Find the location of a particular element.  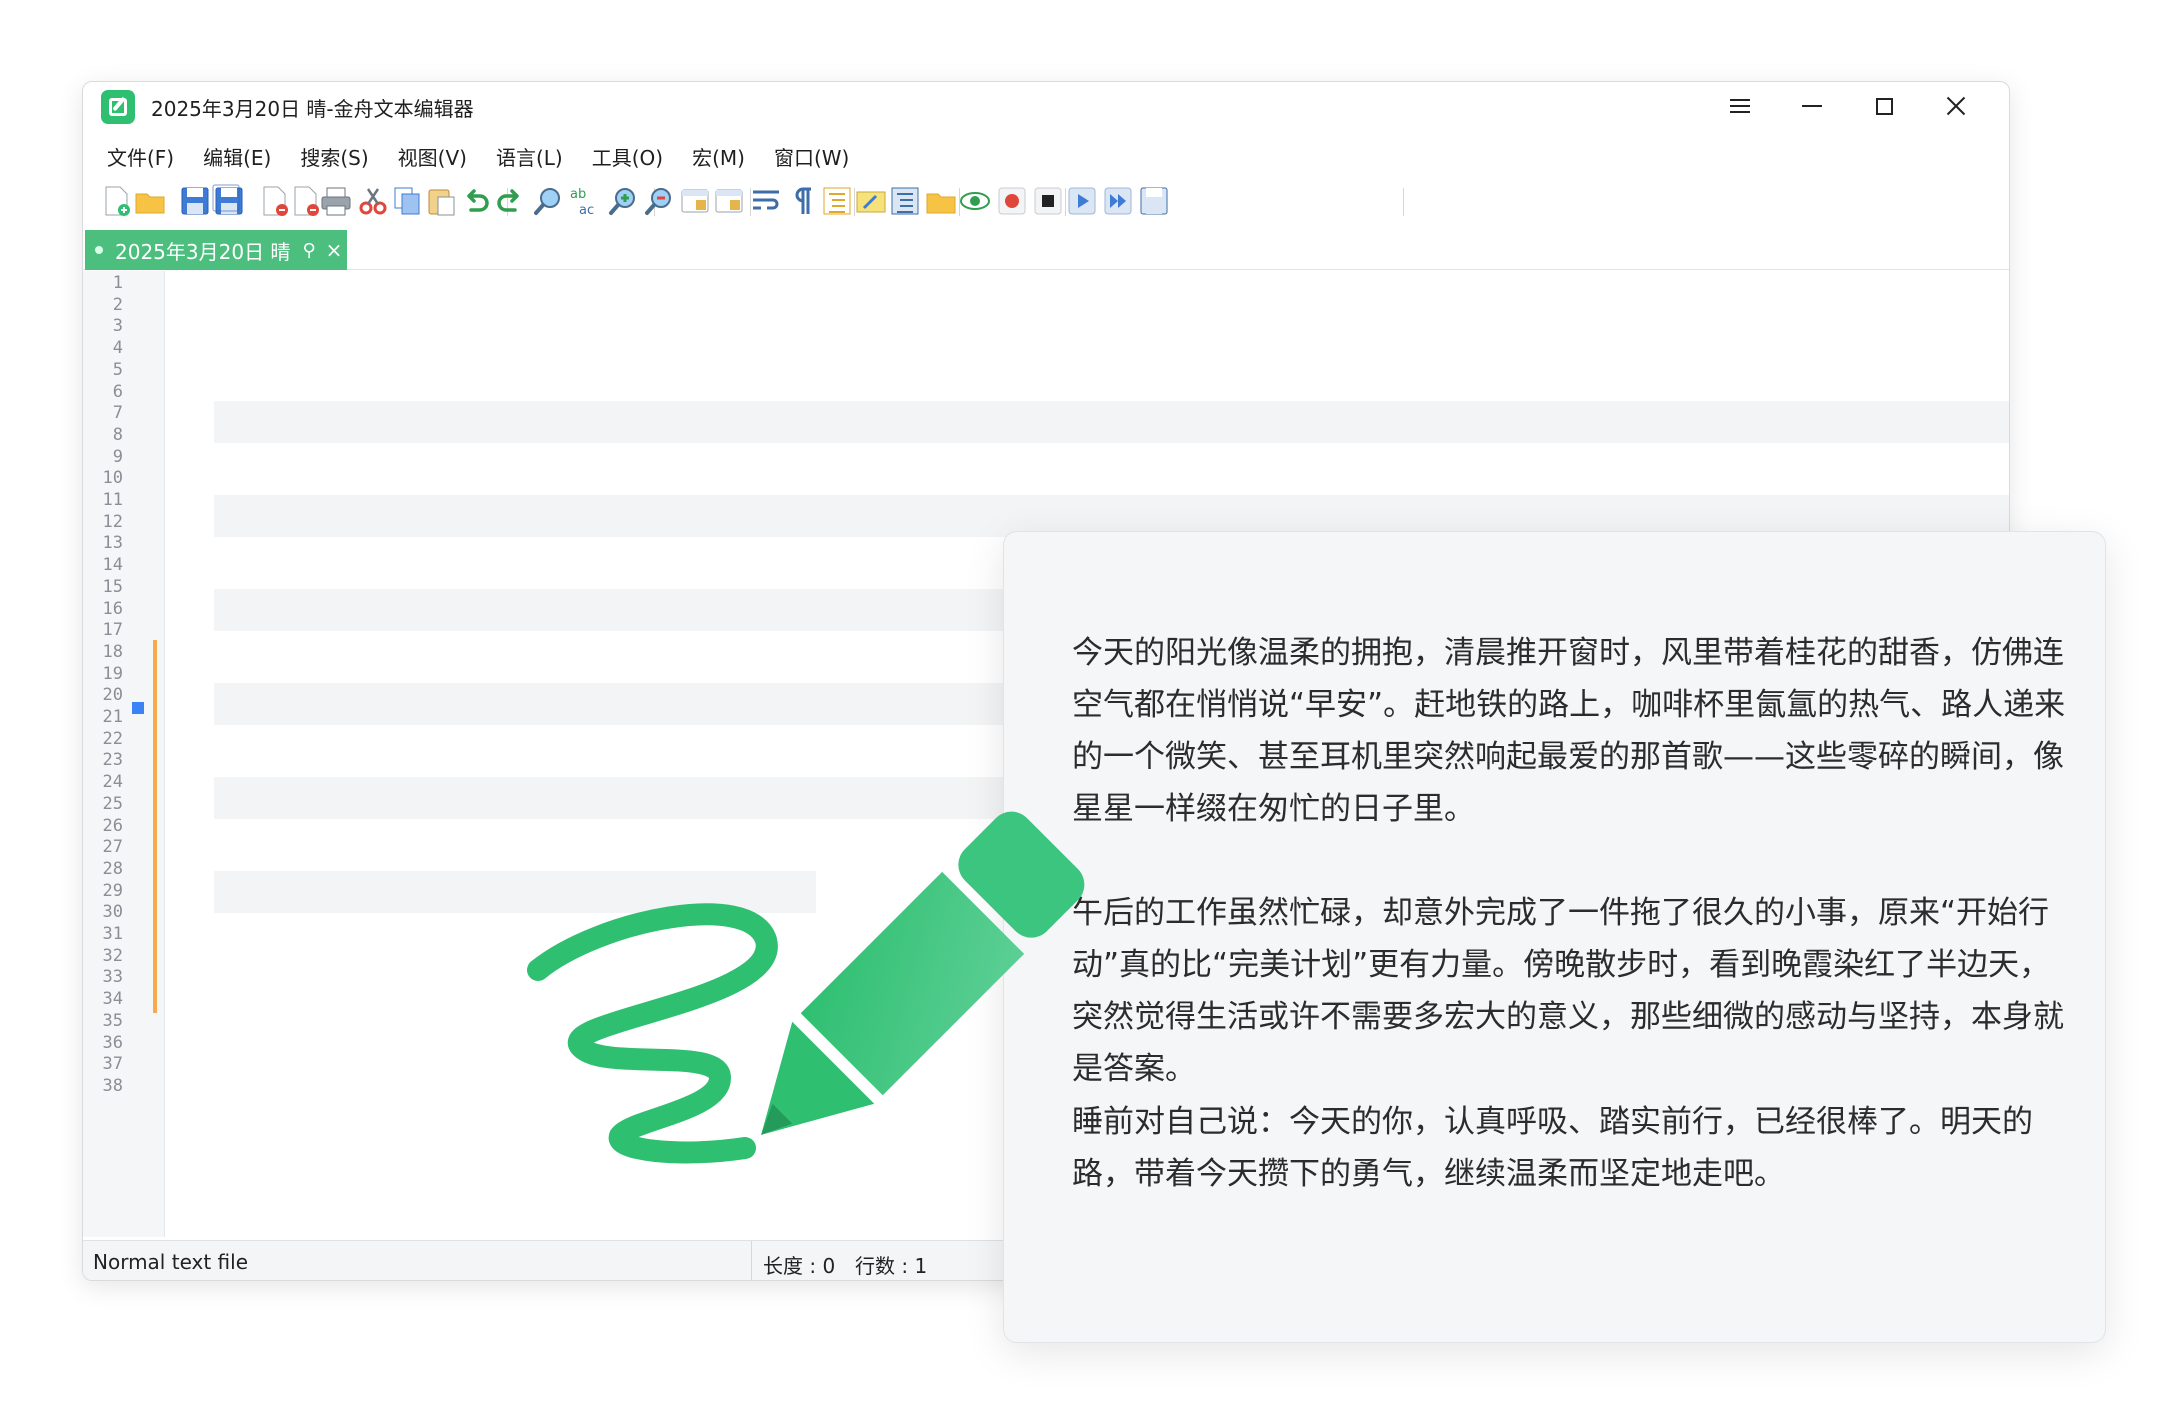

line-number: 28 is located at coordinates (112, 868).